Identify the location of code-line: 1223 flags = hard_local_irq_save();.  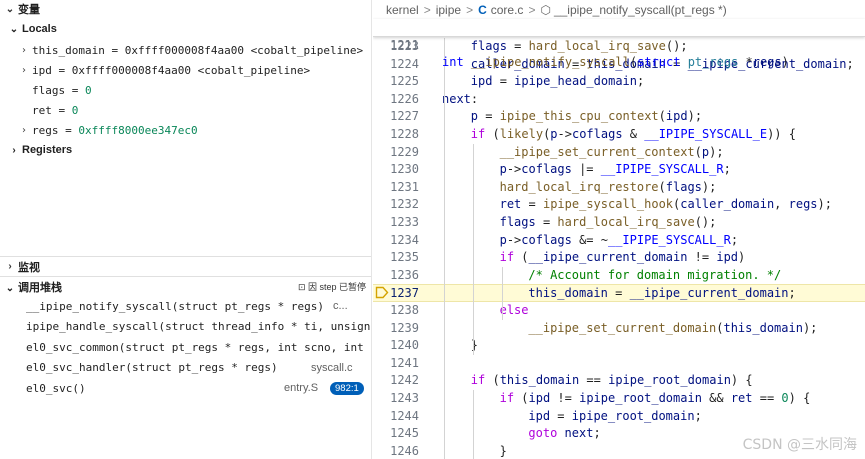
(619, 47).